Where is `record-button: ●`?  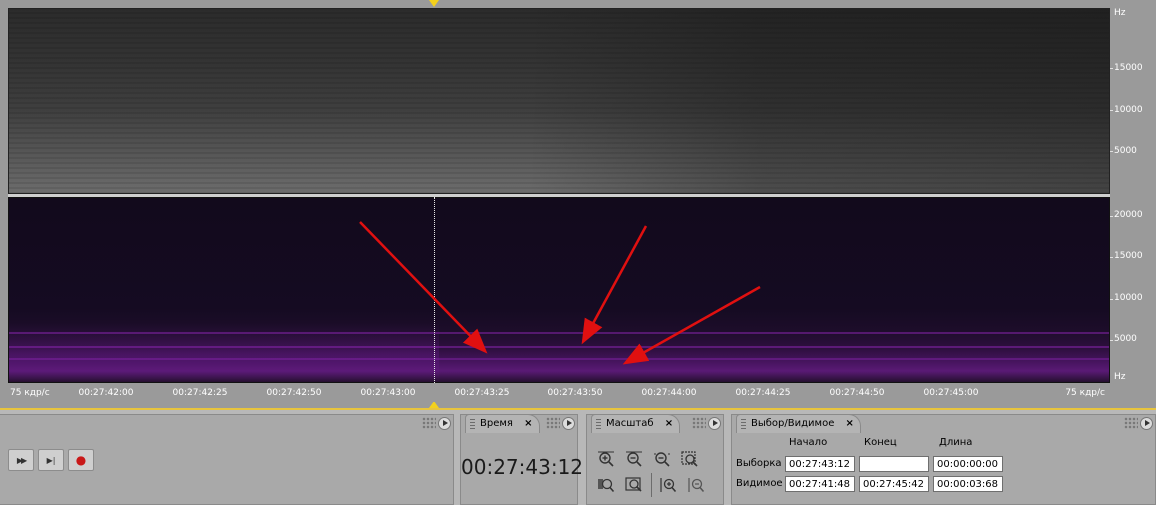
record-button: ● is located at coordinates (81, 460).